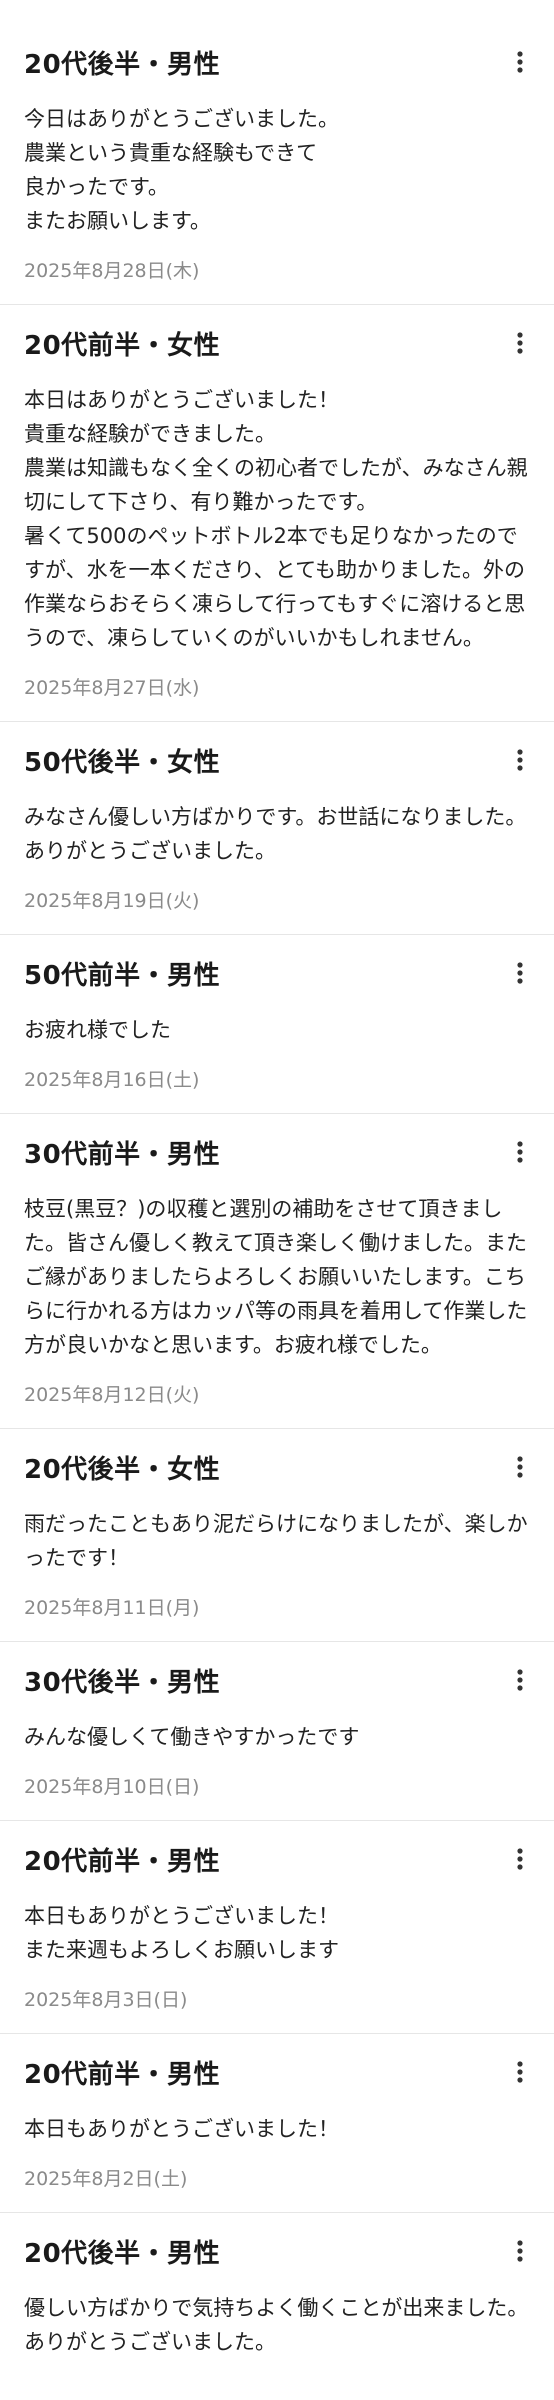  I want to click on reviewer-profile: 20代後半・女性, so click(122, 1469).